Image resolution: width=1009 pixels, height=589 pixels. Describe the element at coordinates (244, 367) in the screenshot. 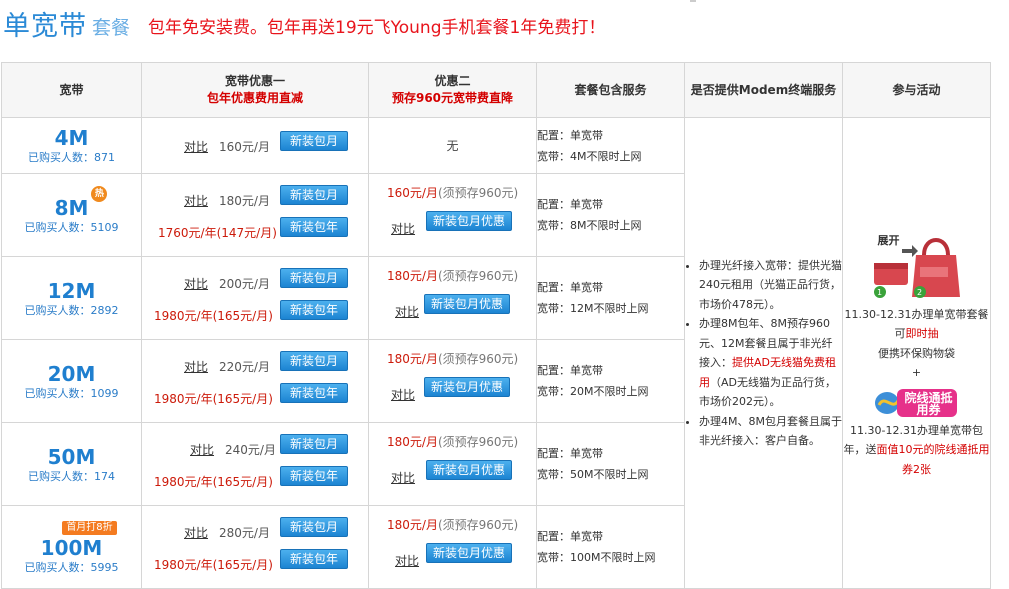

I see `monthly-price: 220元/月` at that location.